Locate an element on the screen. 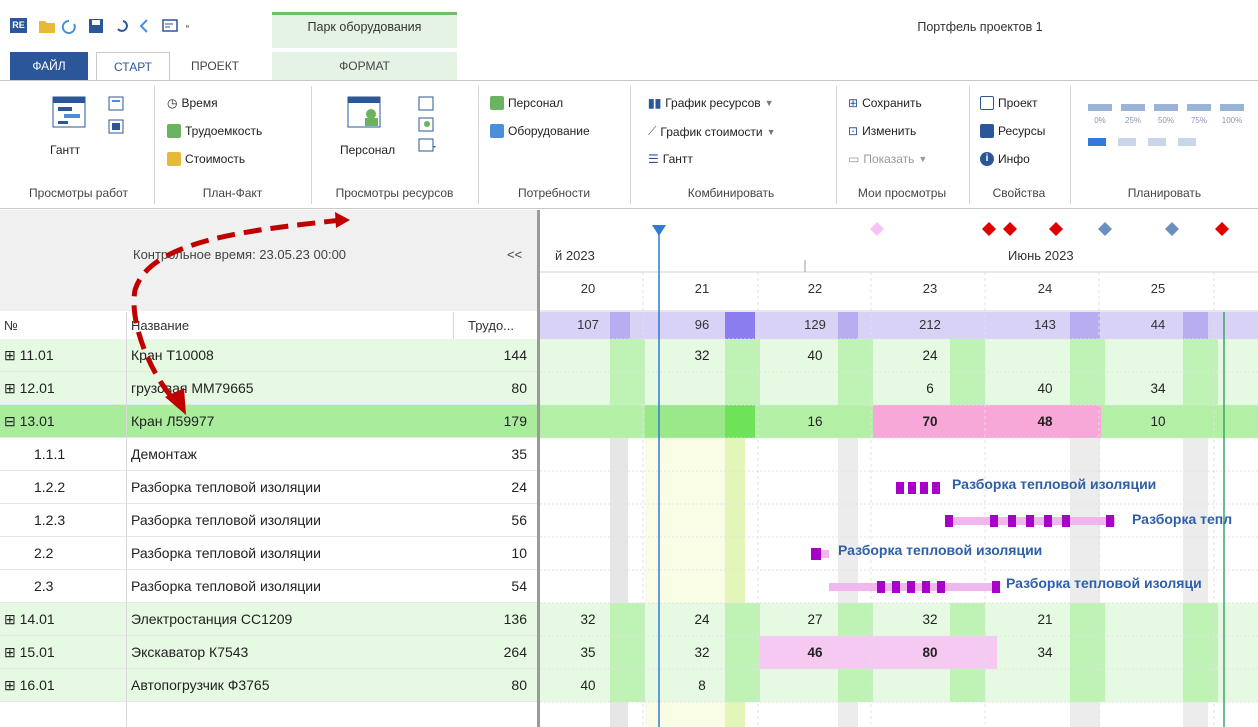 This screenshot has height=727, width=1258. resource-row: ⊞ 14.01 Электростанция СС1209 136 is located at coordinates (268, 619).